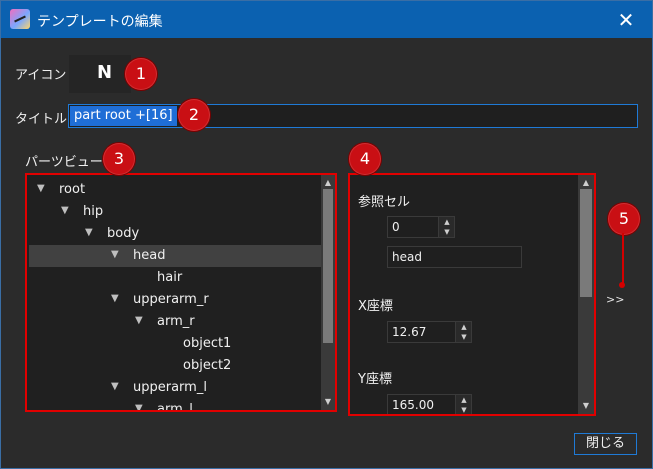  I want to click on title-label: タイトル, so click(41, 119).